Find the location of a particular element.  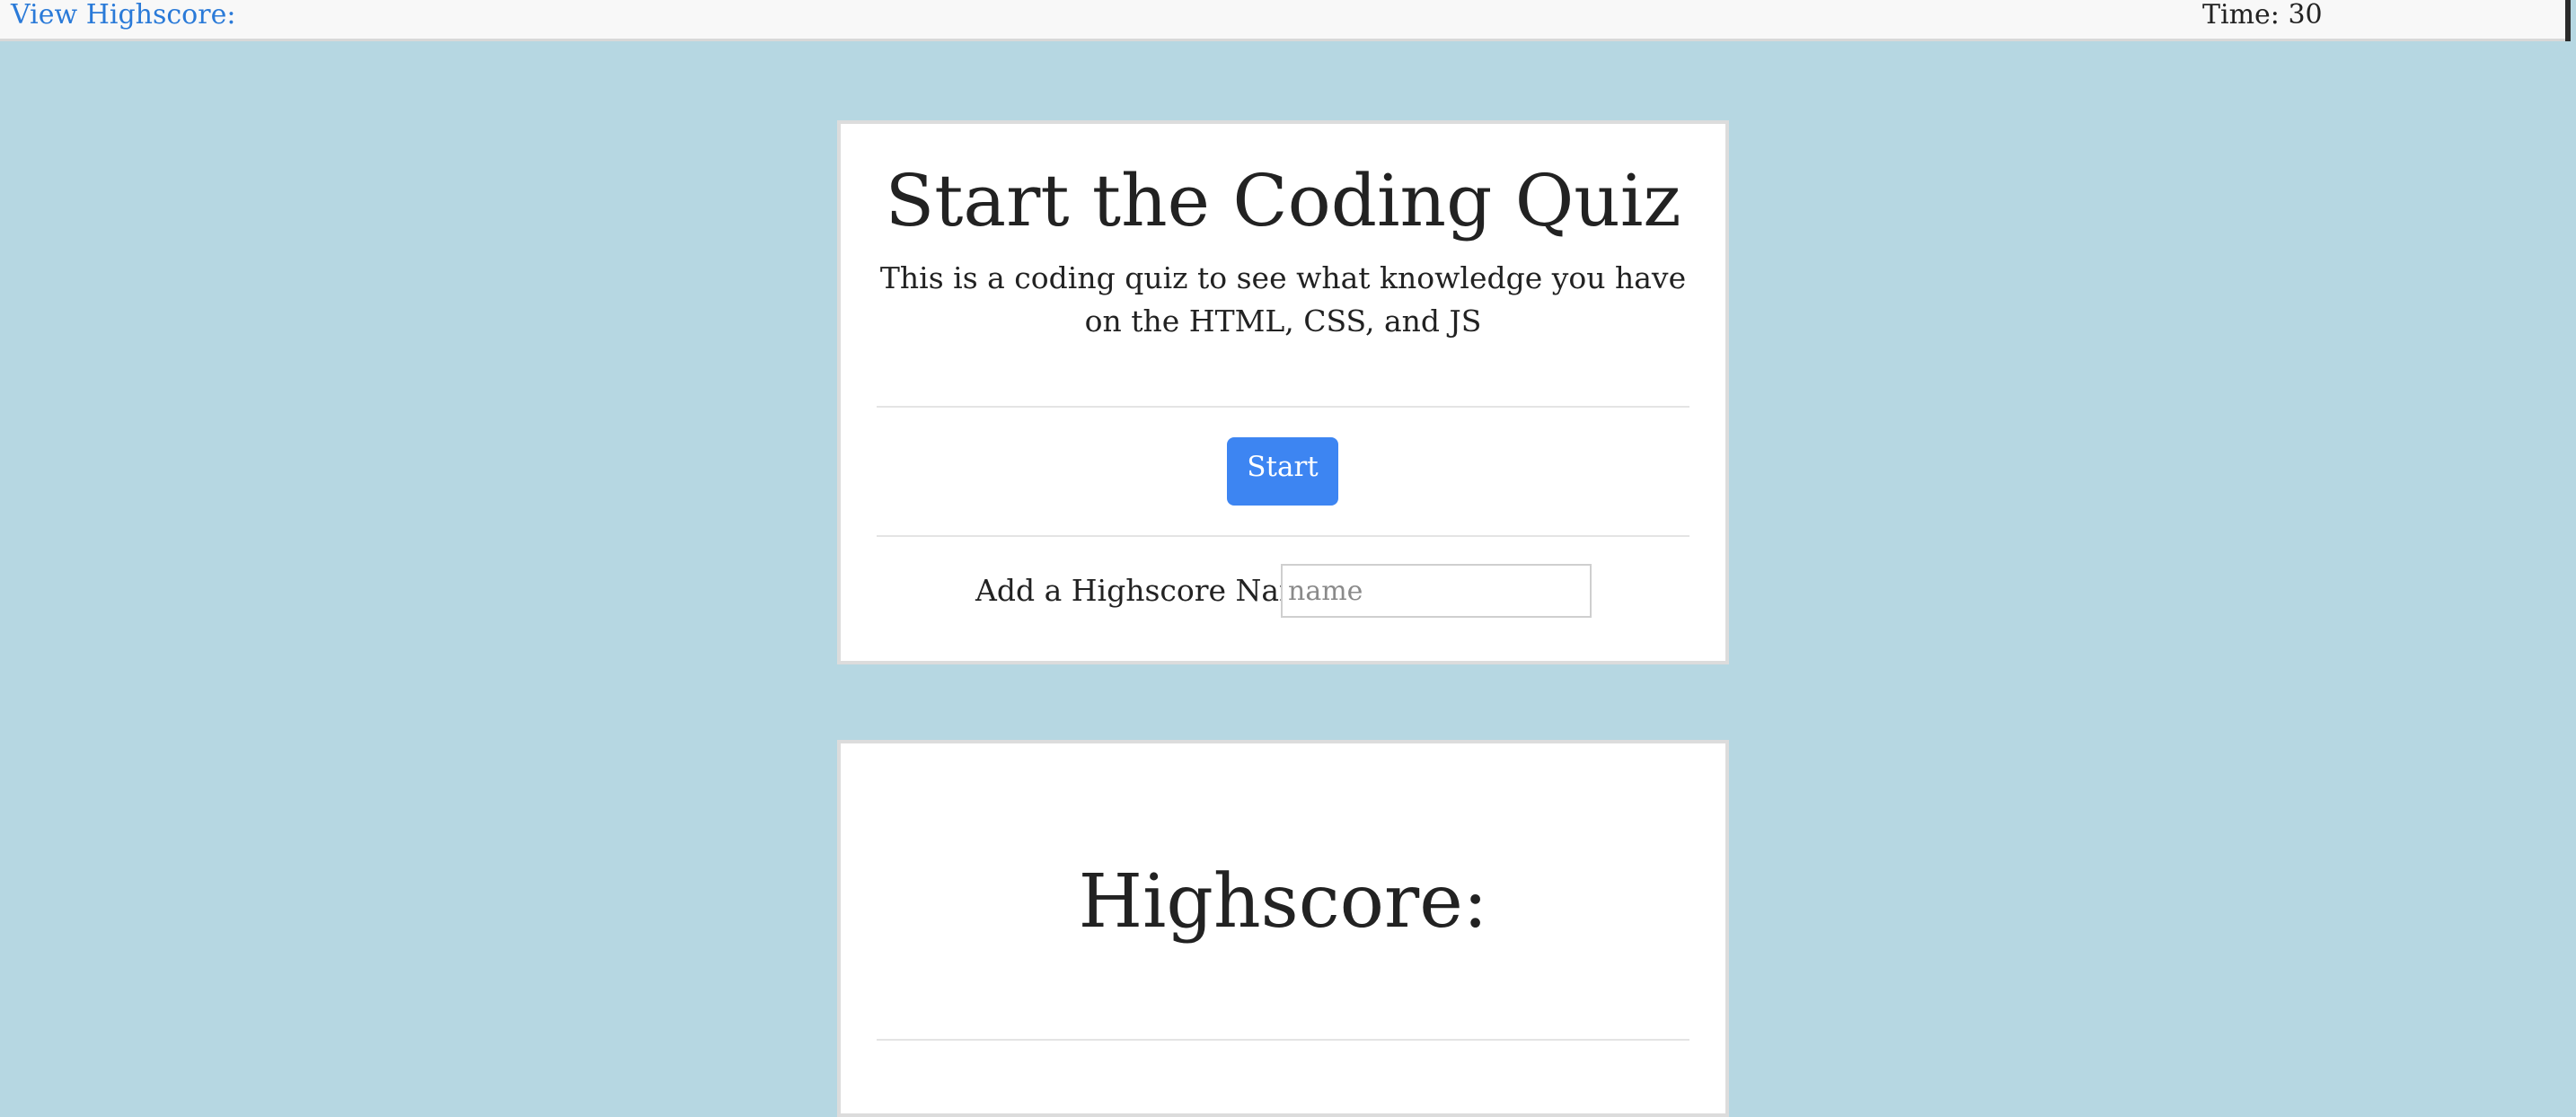

top-navbar: View Highscore: Time: 30 is located at coordinates (1285, 20).